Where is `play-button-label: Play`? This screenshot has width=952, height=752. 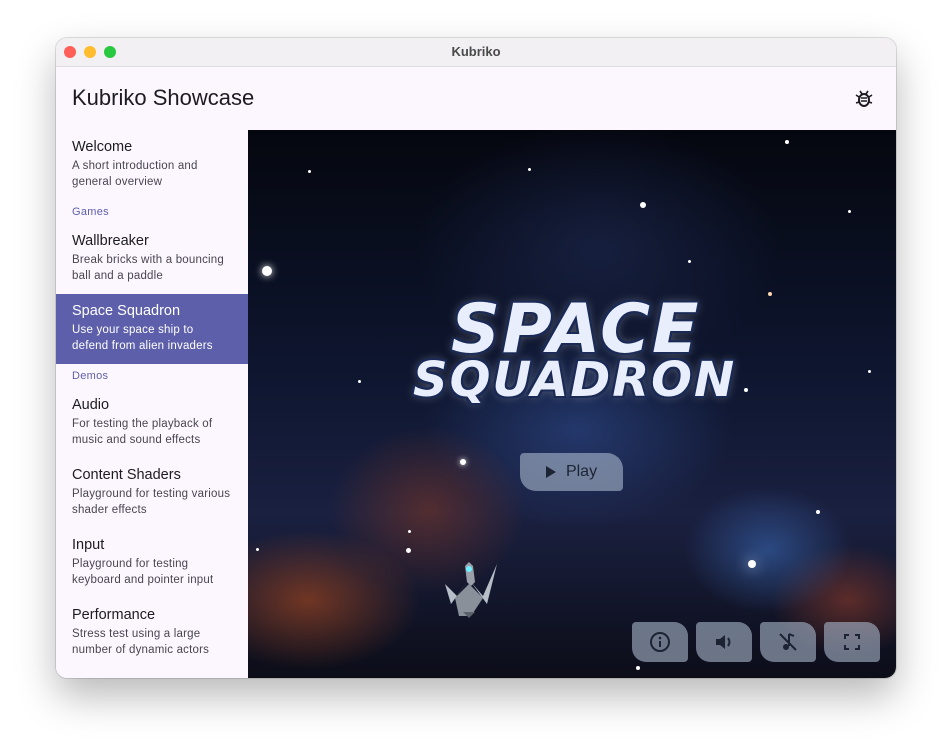 play-button-label: Play is located at coordinates (581, 471).